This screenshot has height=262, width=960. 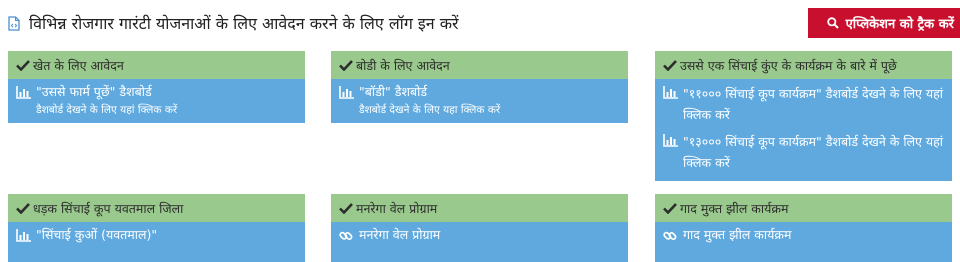 I want to click on panel-header: बोडी के लिए आवेदन, so click(x=479, y=65).